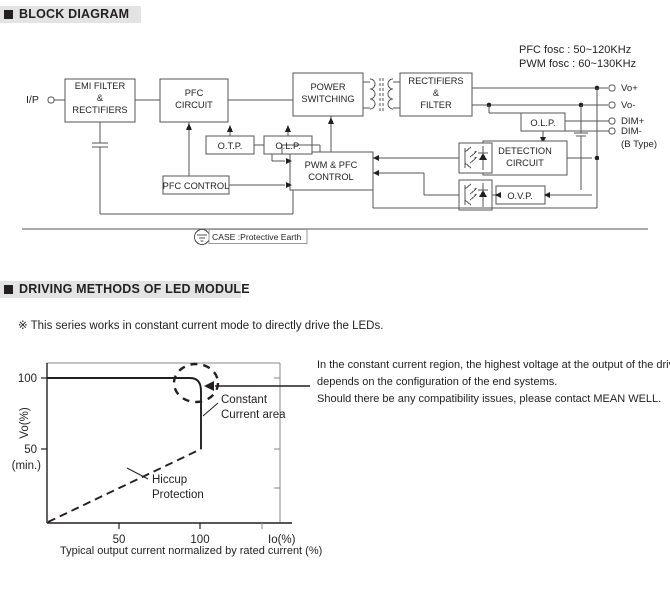  What do you see at coordinates (331, 171) in the screenshot?
I see `block-pwm-pfc-control` at bounding box center [331, 171].